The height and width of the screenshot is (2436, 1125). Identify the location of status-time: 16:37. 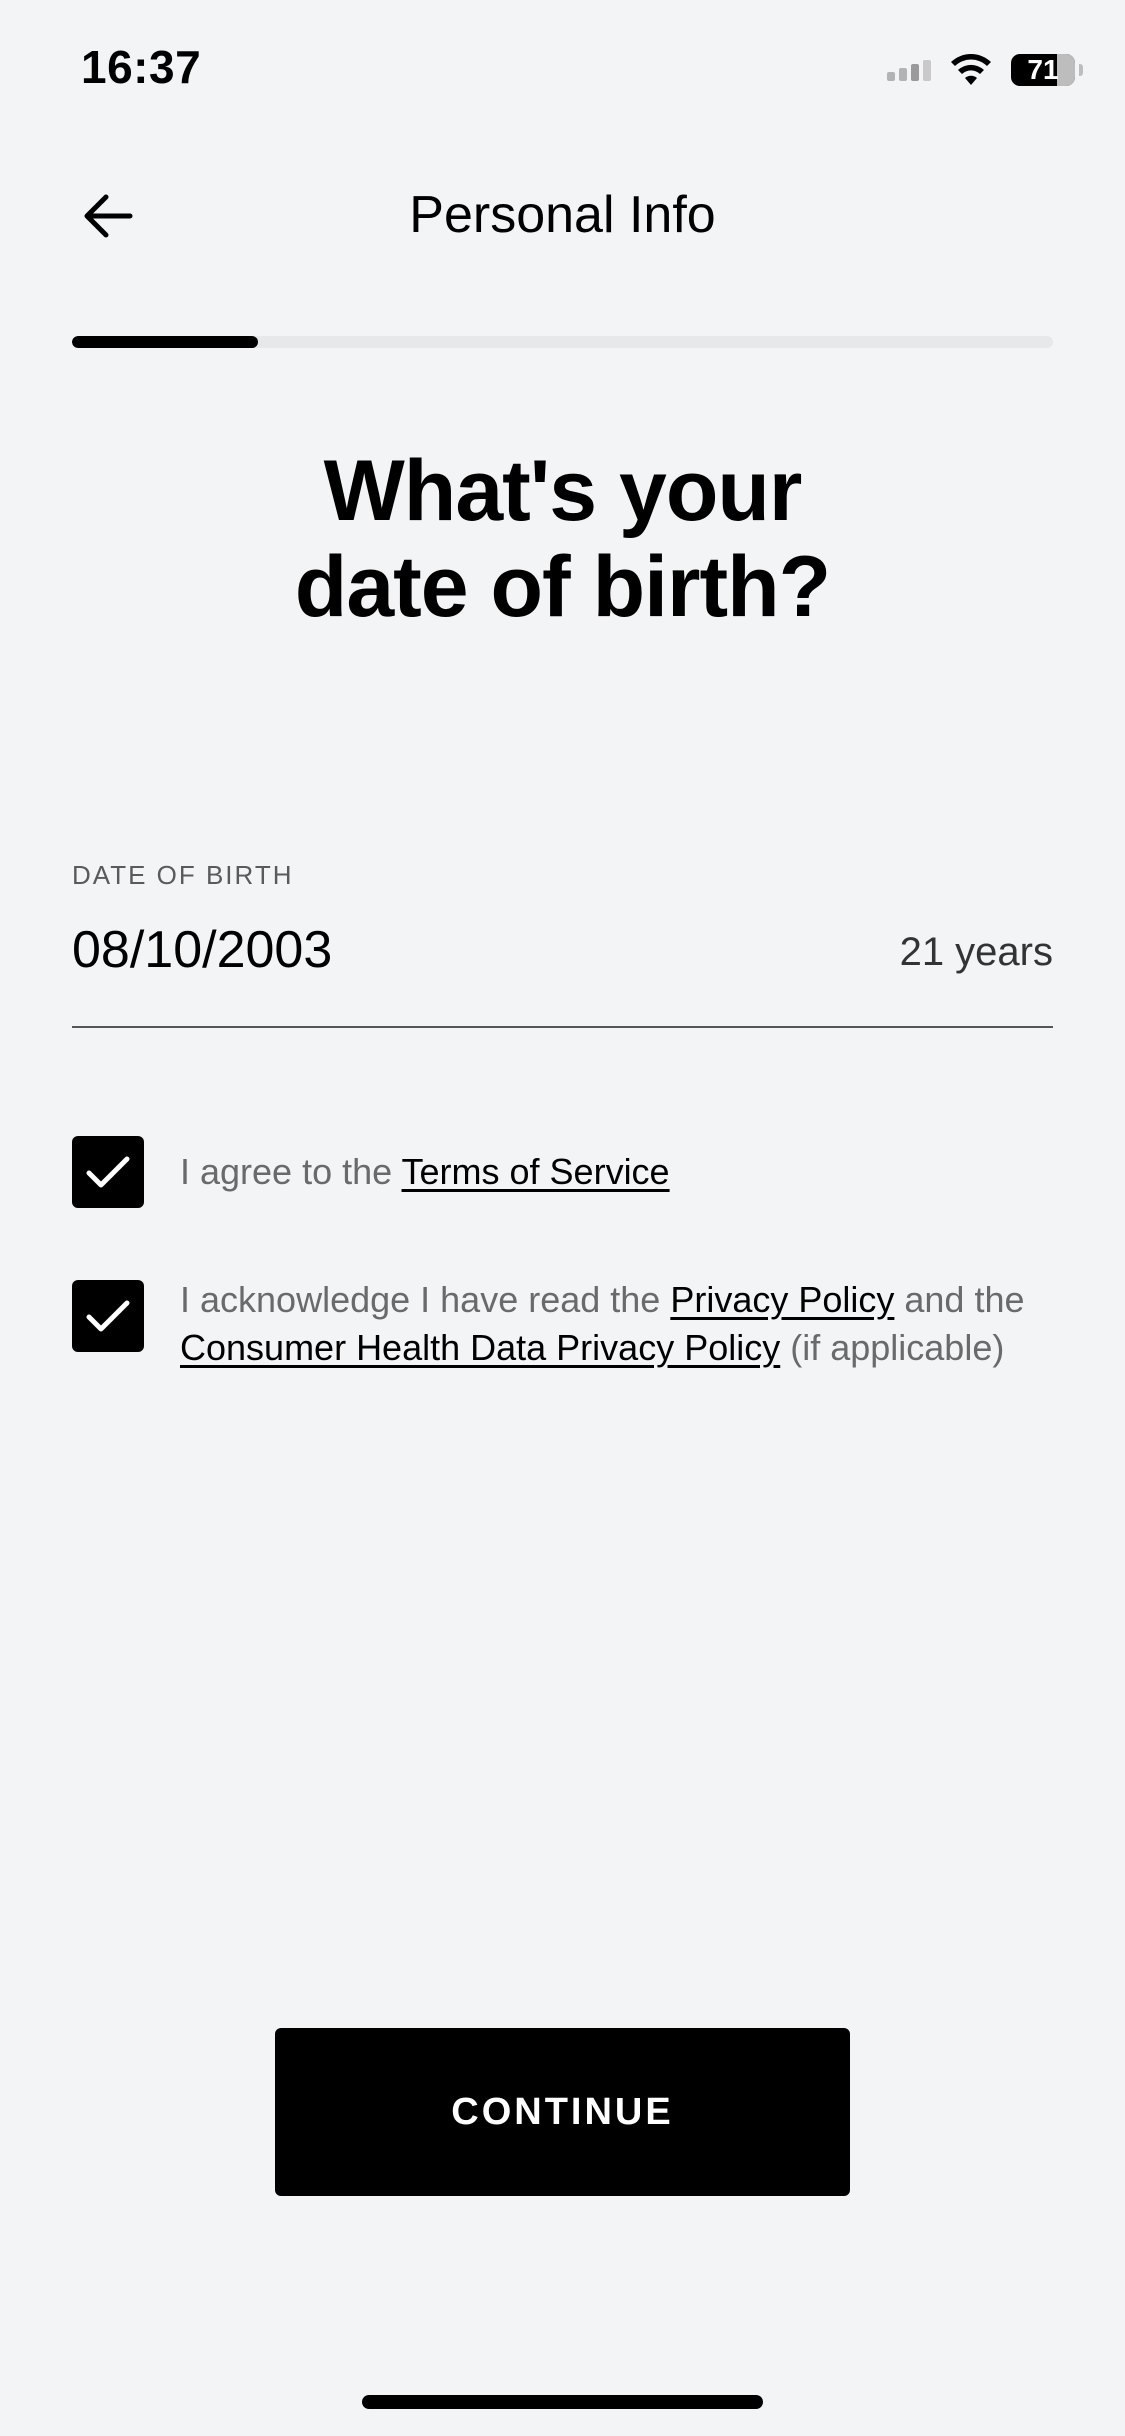
(141, 67).